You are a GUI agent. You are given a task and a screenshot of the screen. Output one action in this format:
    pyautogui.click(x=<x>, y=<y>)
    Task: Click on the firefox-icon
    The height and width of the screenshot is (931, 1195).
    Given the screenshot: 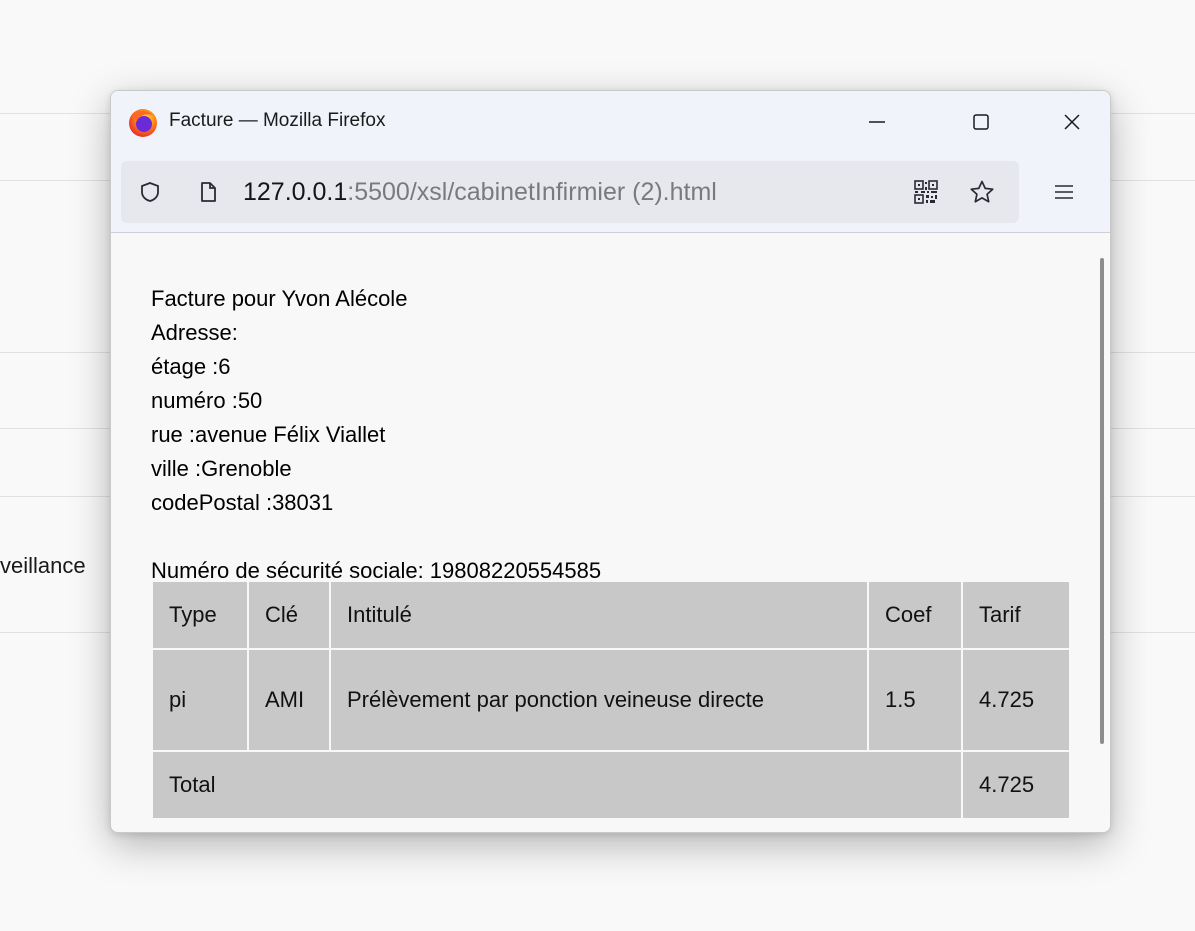 What is the action you would take?
    pyautogui.click(x=143, y=123)
    